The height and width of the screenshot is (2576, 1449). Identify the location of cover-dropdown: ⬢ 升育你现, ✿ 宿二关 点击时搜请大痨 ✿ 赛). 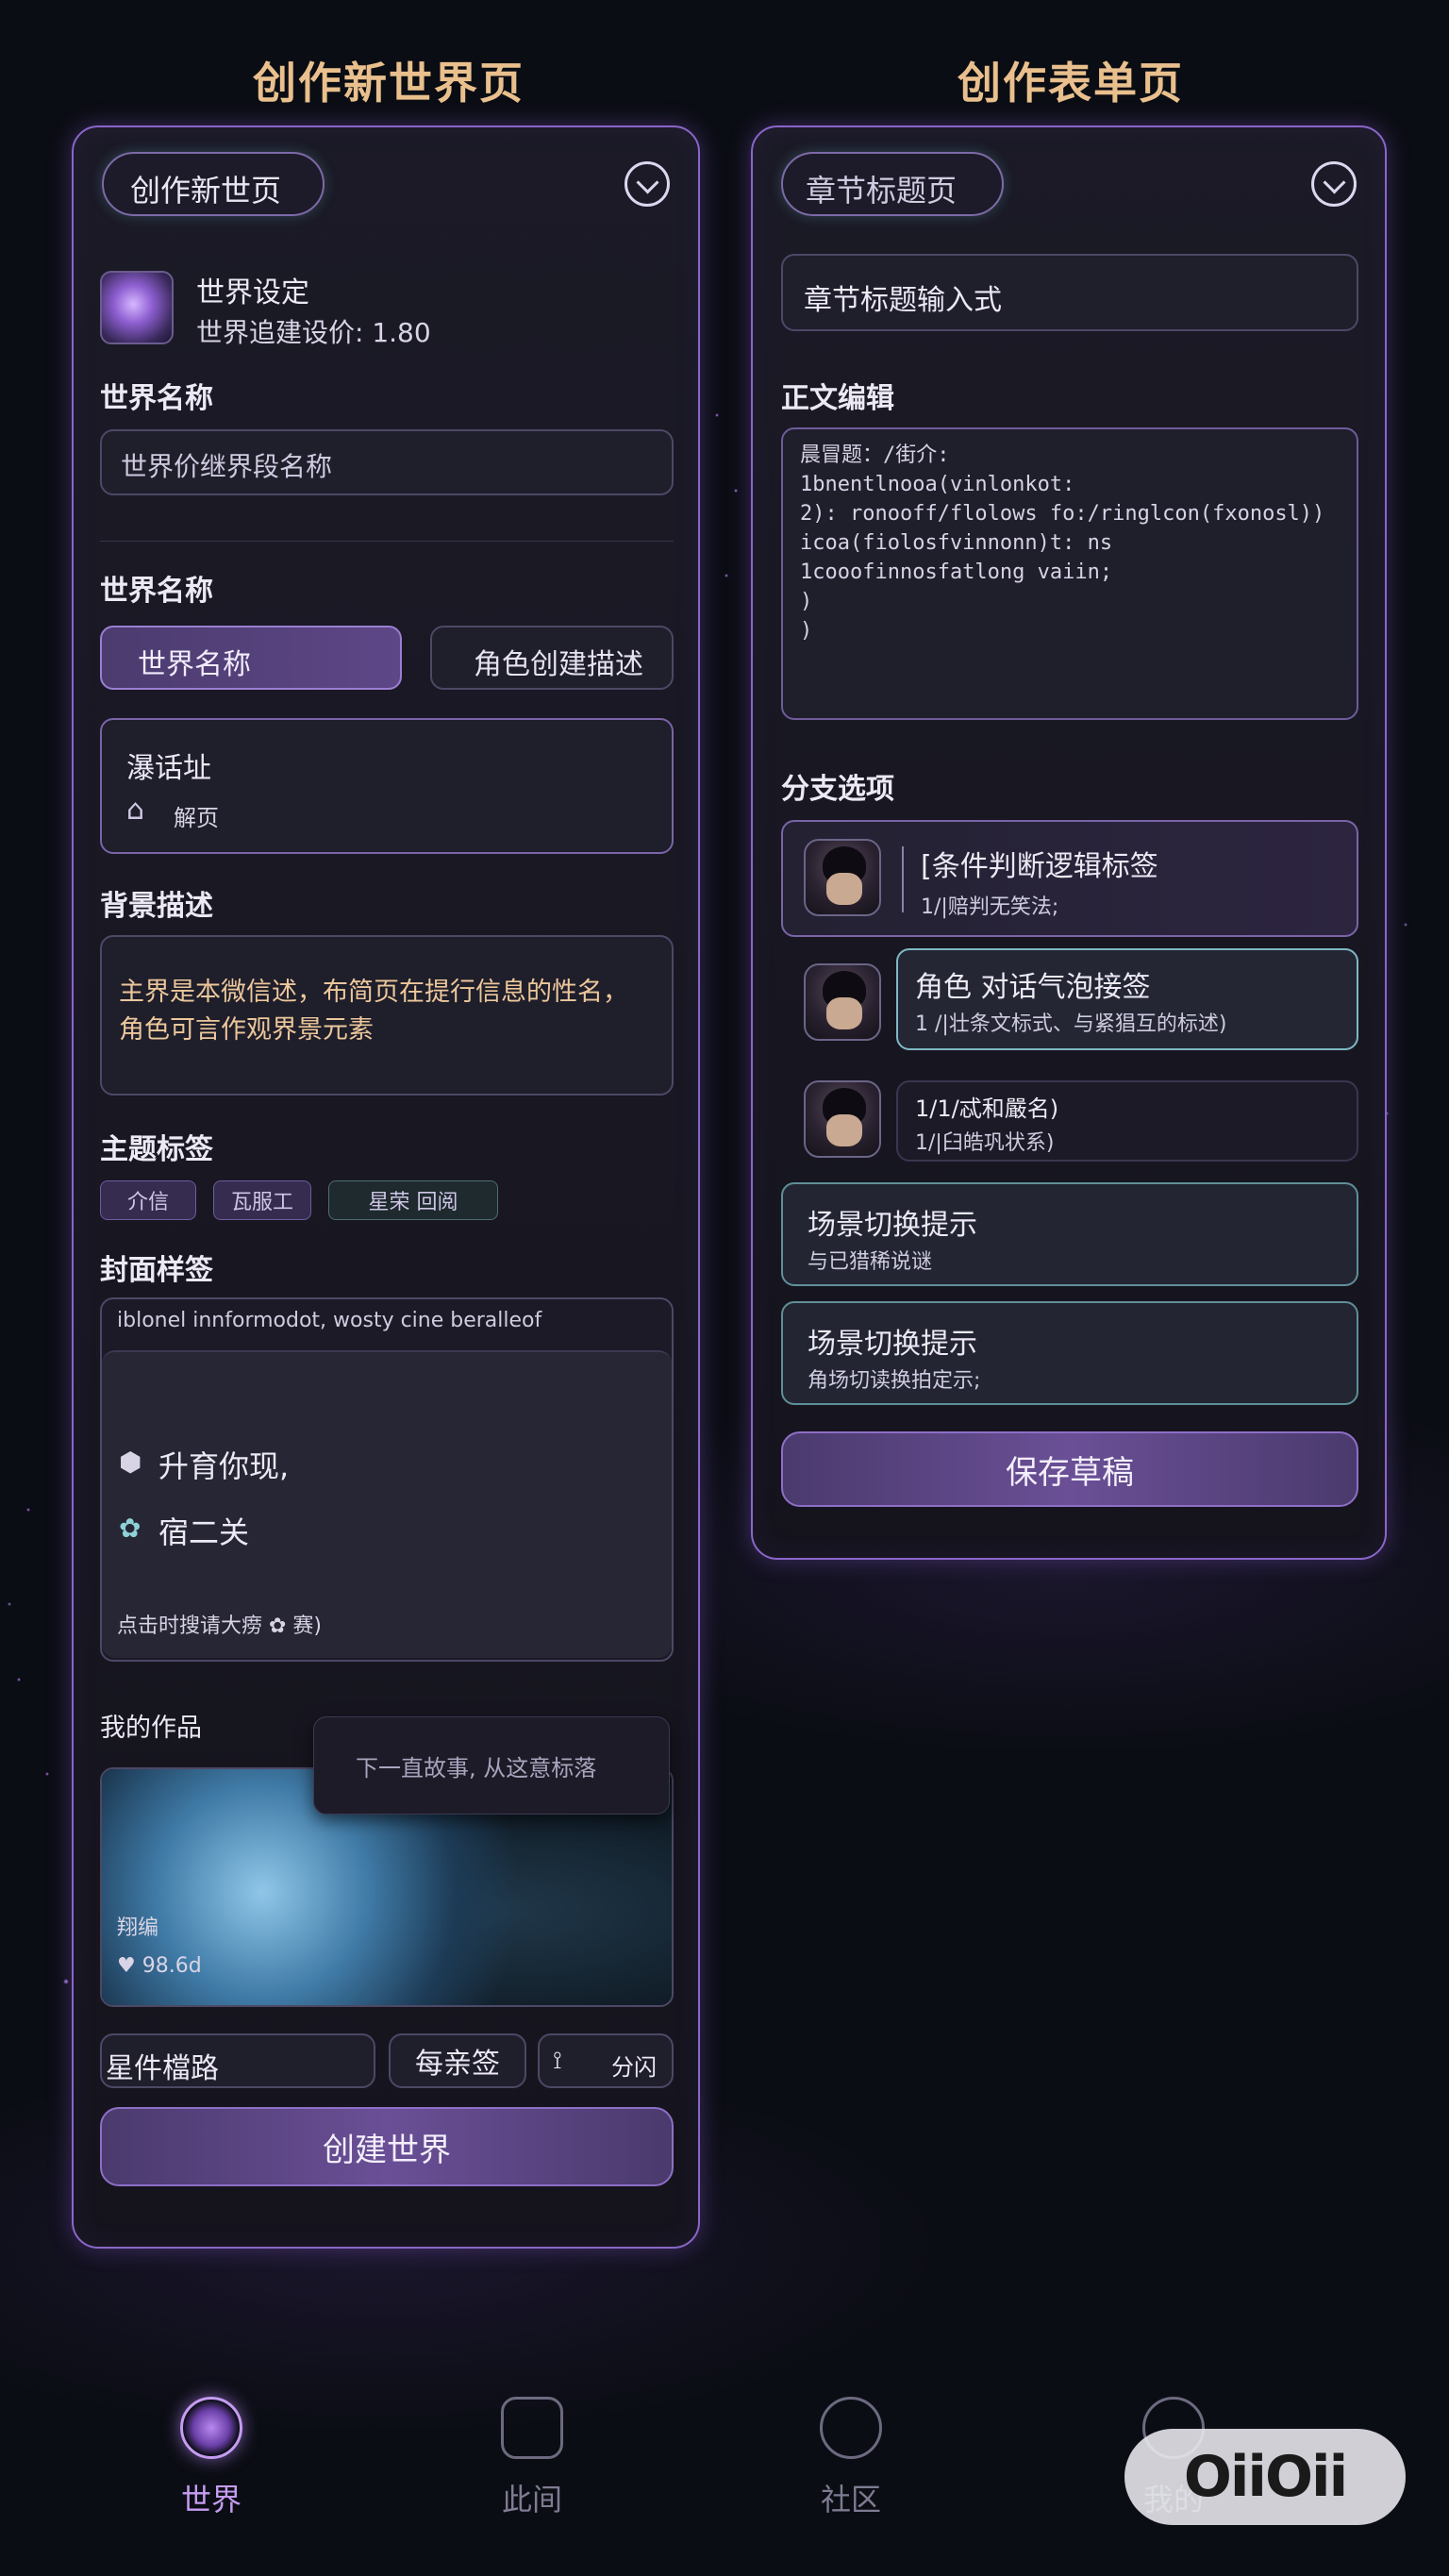
(387, 1504).